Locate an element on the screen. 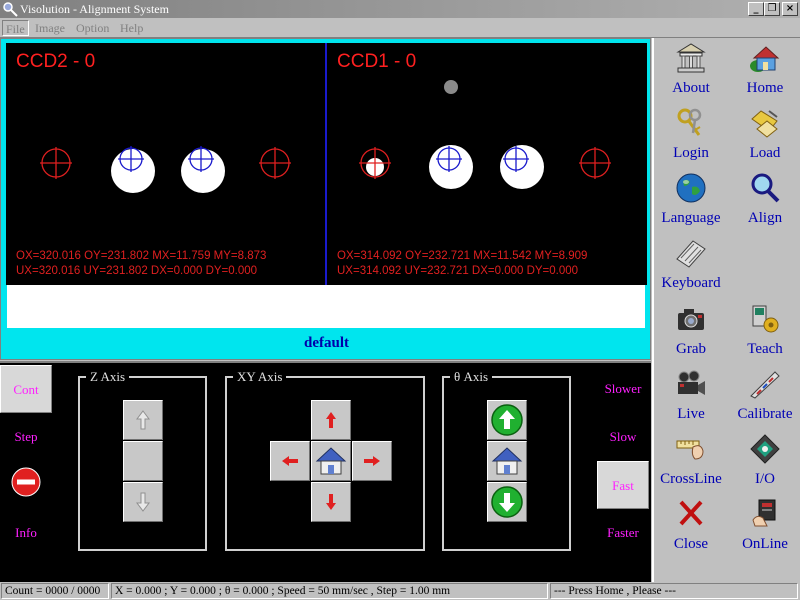 The height and width of the screenshot is (600, 800). calibrate-label: Calibrate is located at coordinates (765, 414).